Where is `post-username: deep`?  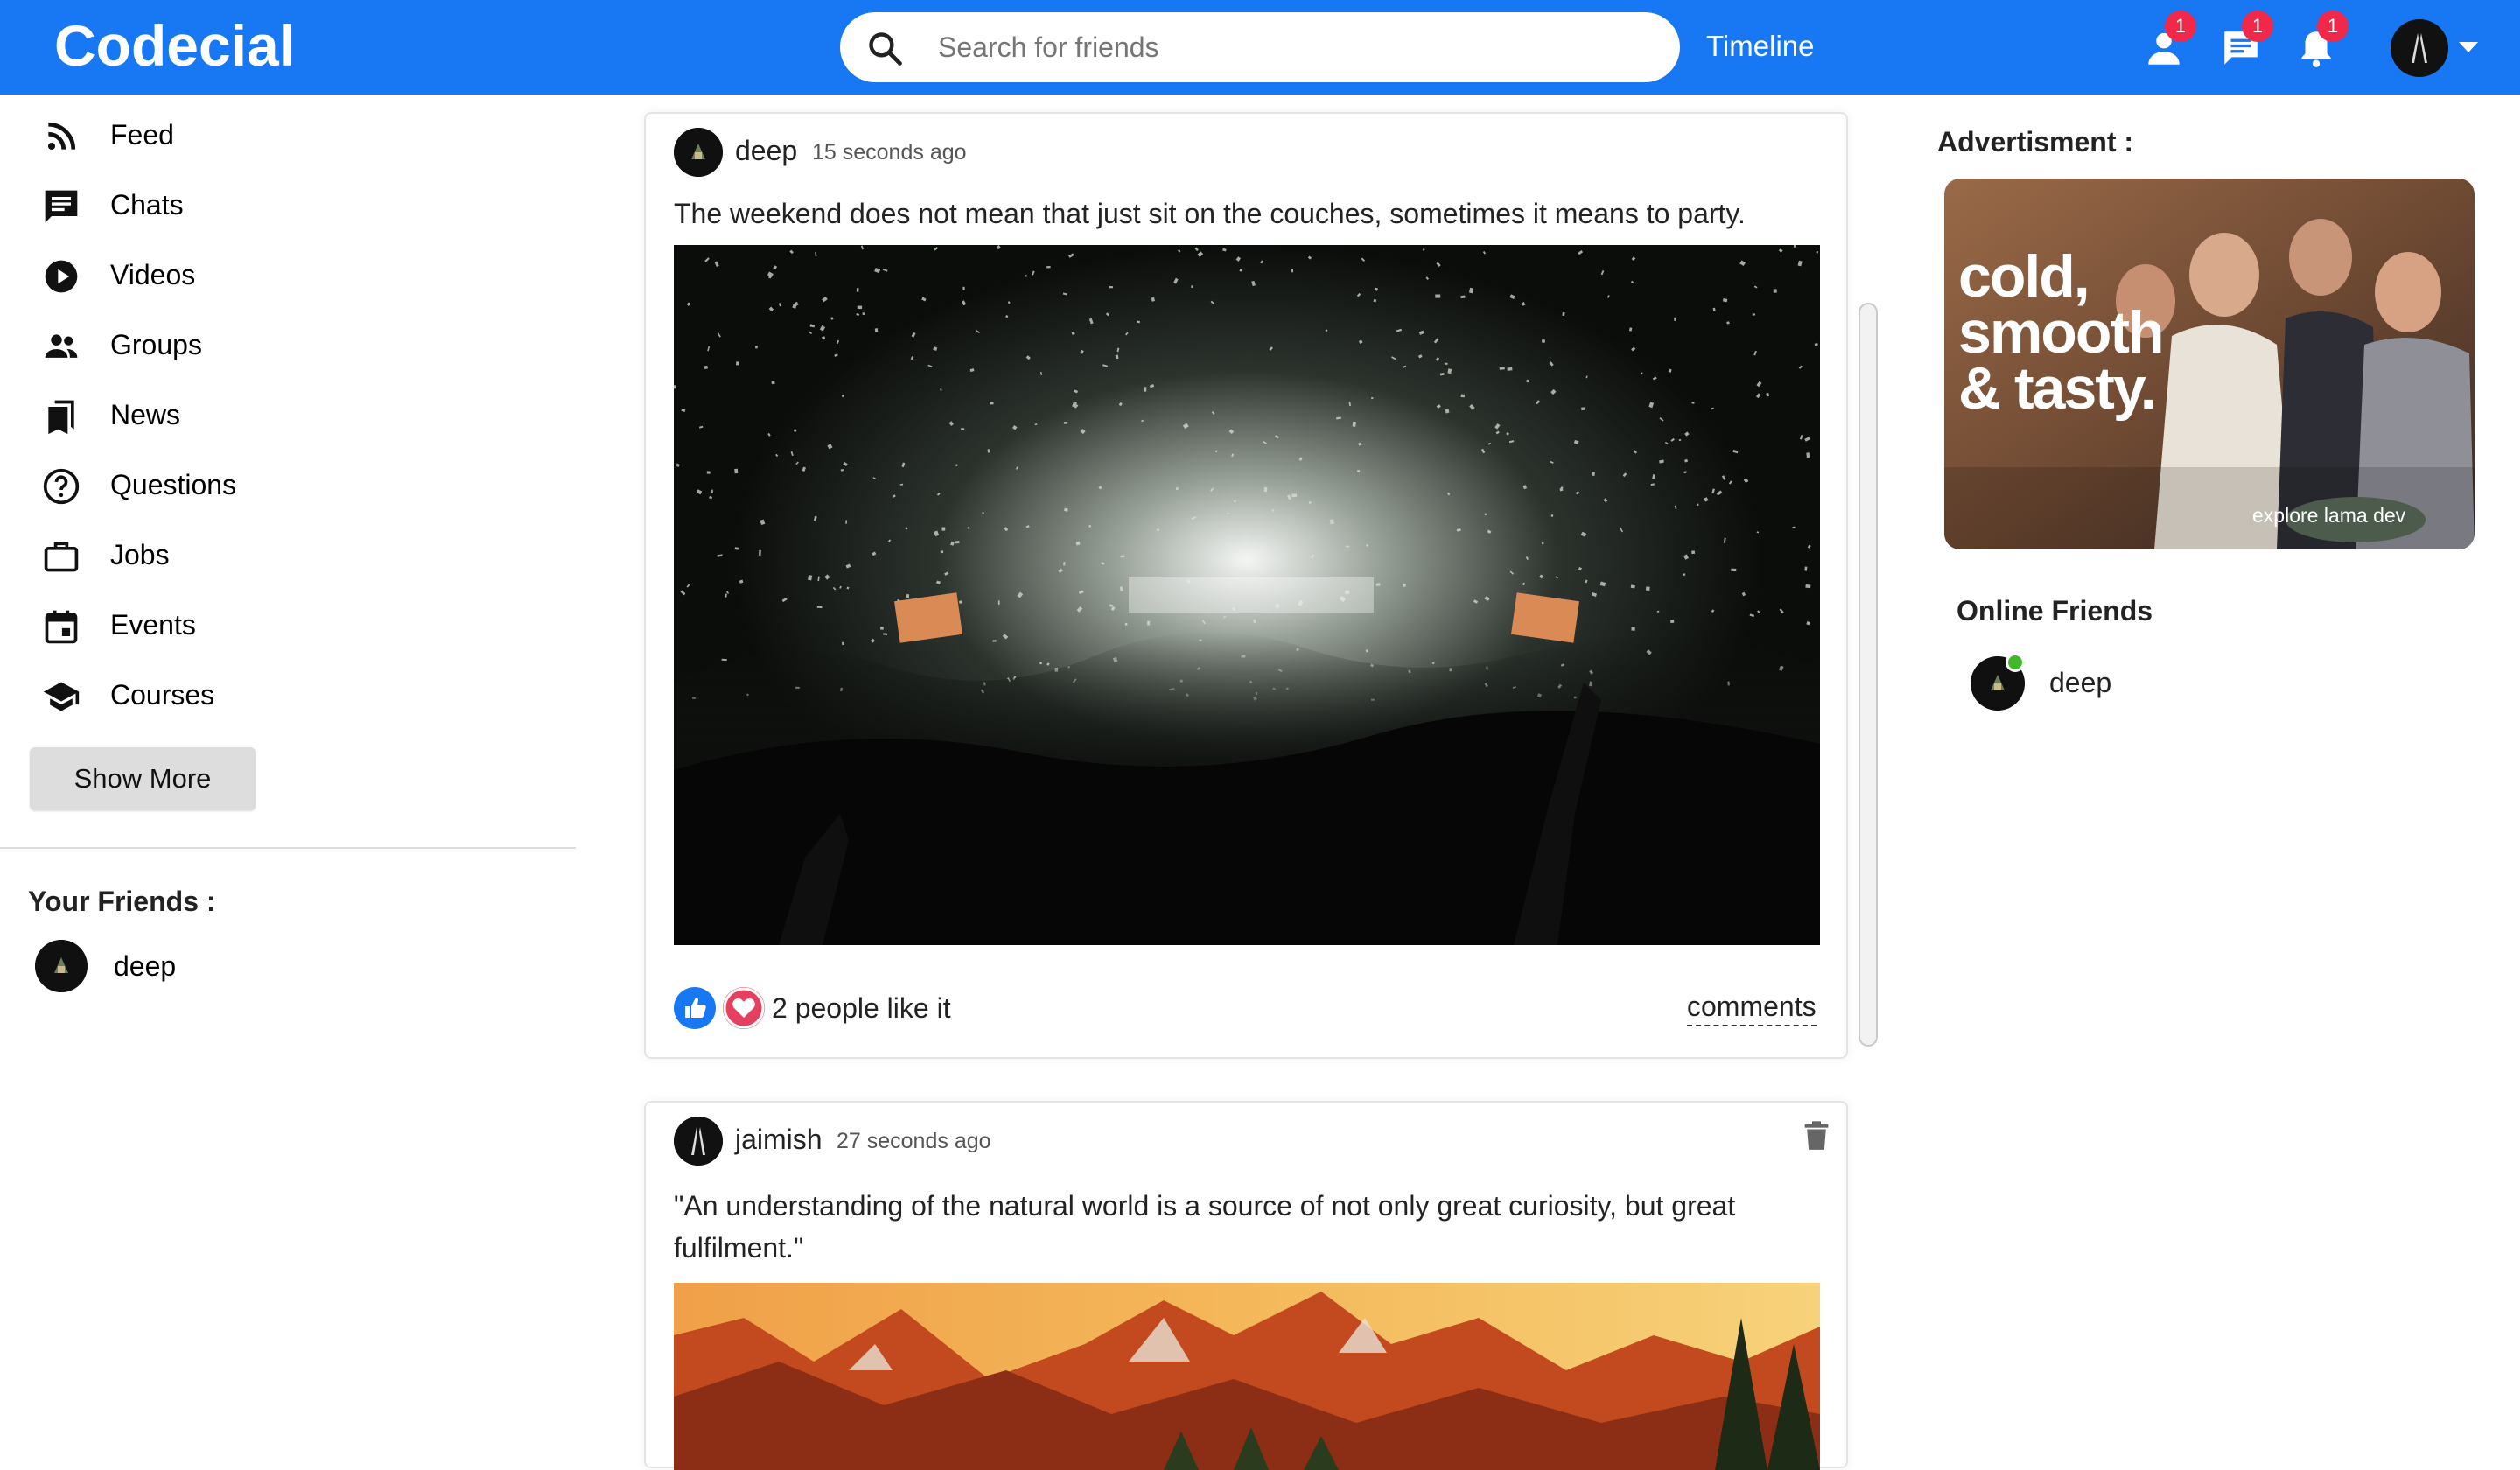
post-username: deep is located at coordinates (766, 151).